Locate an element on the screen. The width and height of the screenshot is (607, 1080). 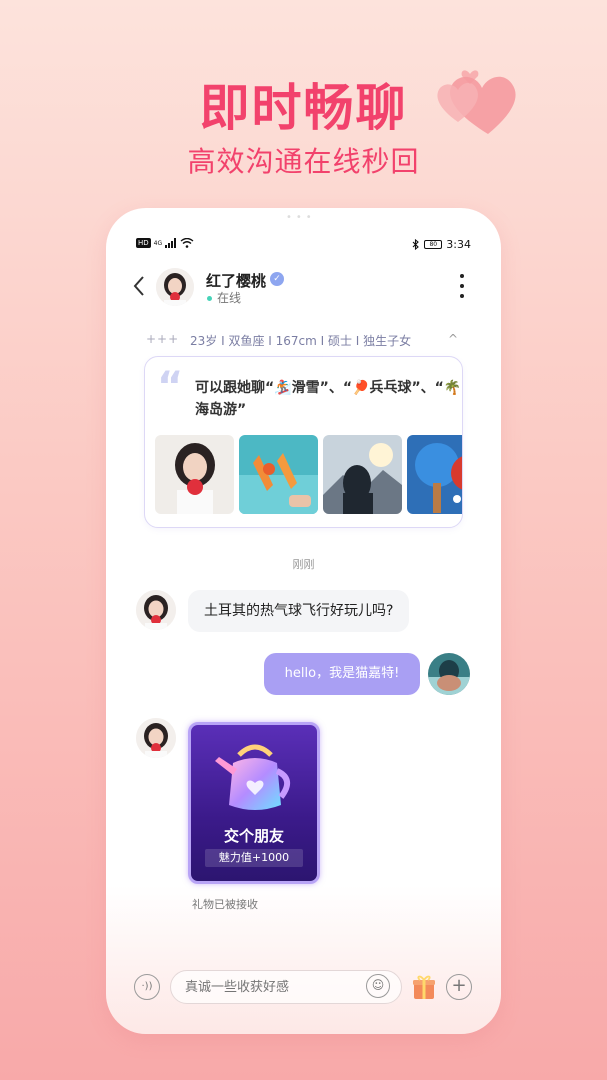
online-dot is located at coordinates (209, 298).